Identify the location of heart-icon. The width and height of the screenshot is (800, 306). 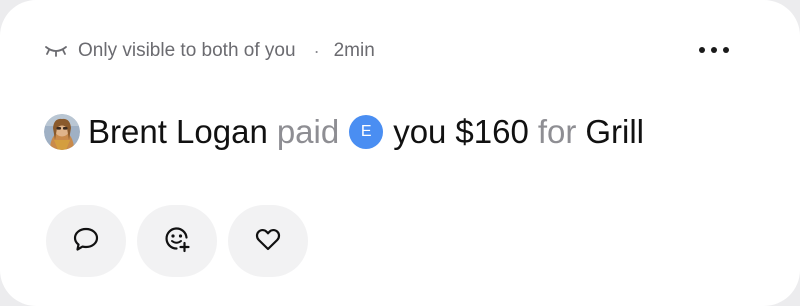
(268, 241).